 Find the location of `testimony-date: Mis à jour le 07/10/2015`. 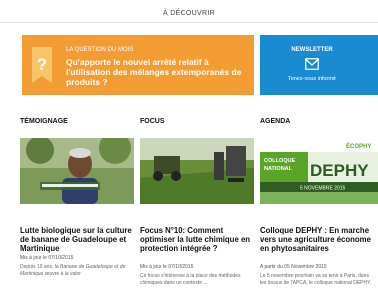

testimony-date: Mis à jour le 07/10/2015 is located at coordinates (47, 258).